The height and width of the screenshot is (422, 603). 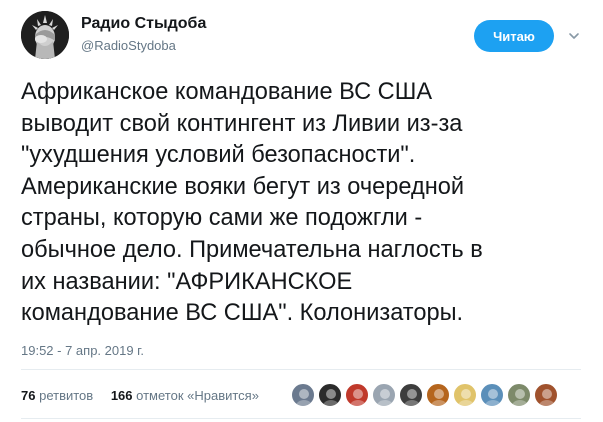 I want to click on likes-count: 166, so click(x=121, y=395).